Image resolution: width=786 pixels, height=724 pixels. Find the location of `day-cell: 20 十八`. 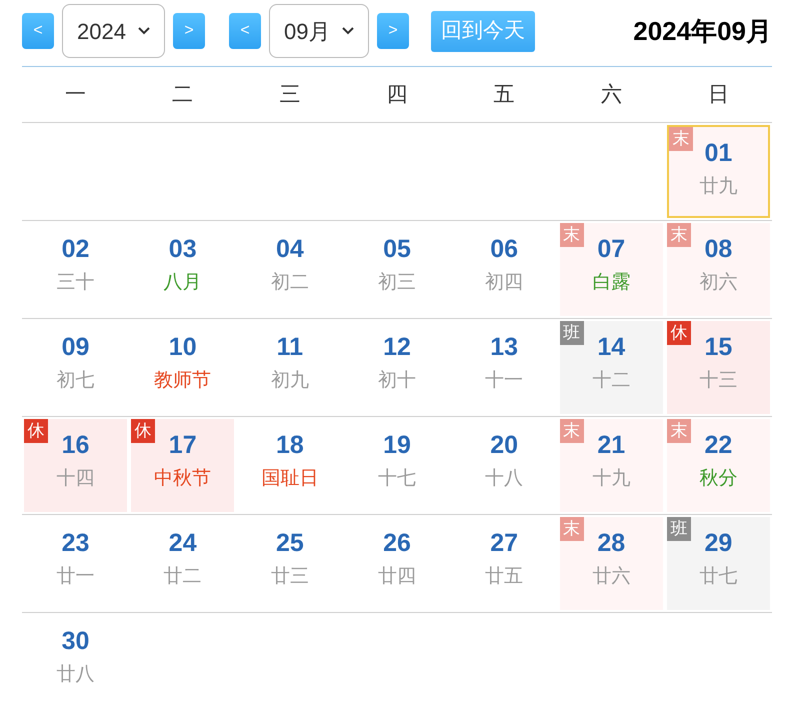

day-cell: 20 十八 is located at coordinates (504, 465).